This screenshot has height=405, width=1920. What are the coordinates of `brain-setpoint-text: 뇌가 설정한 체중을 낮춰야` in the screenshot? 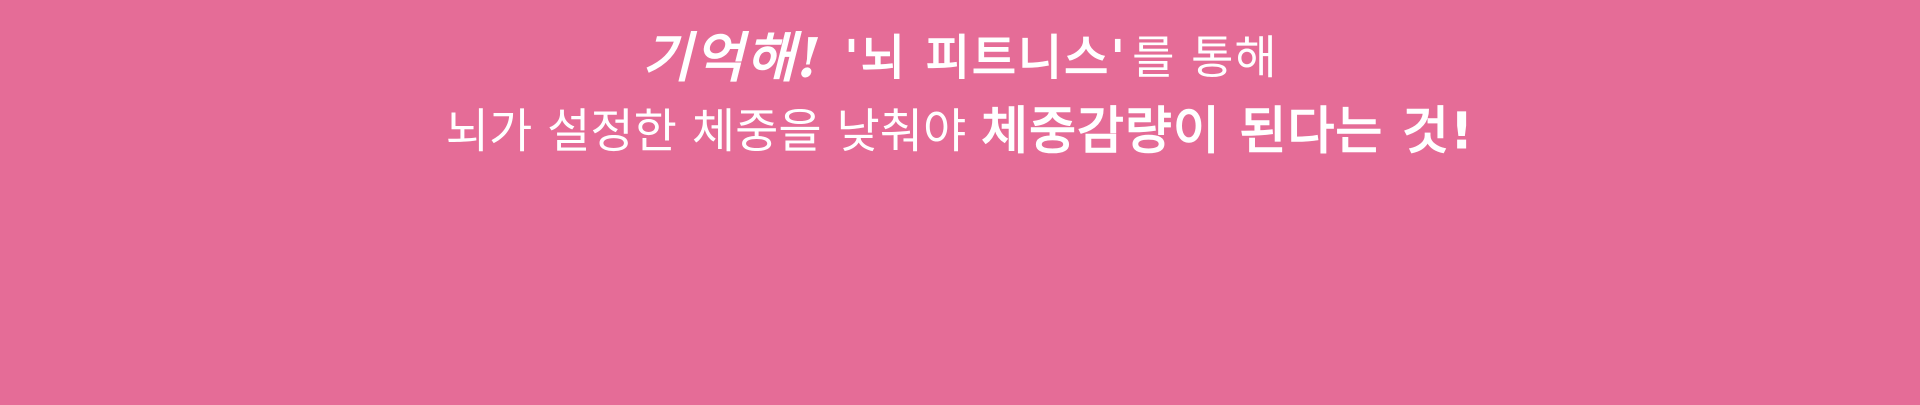 It's located at (713, 132).